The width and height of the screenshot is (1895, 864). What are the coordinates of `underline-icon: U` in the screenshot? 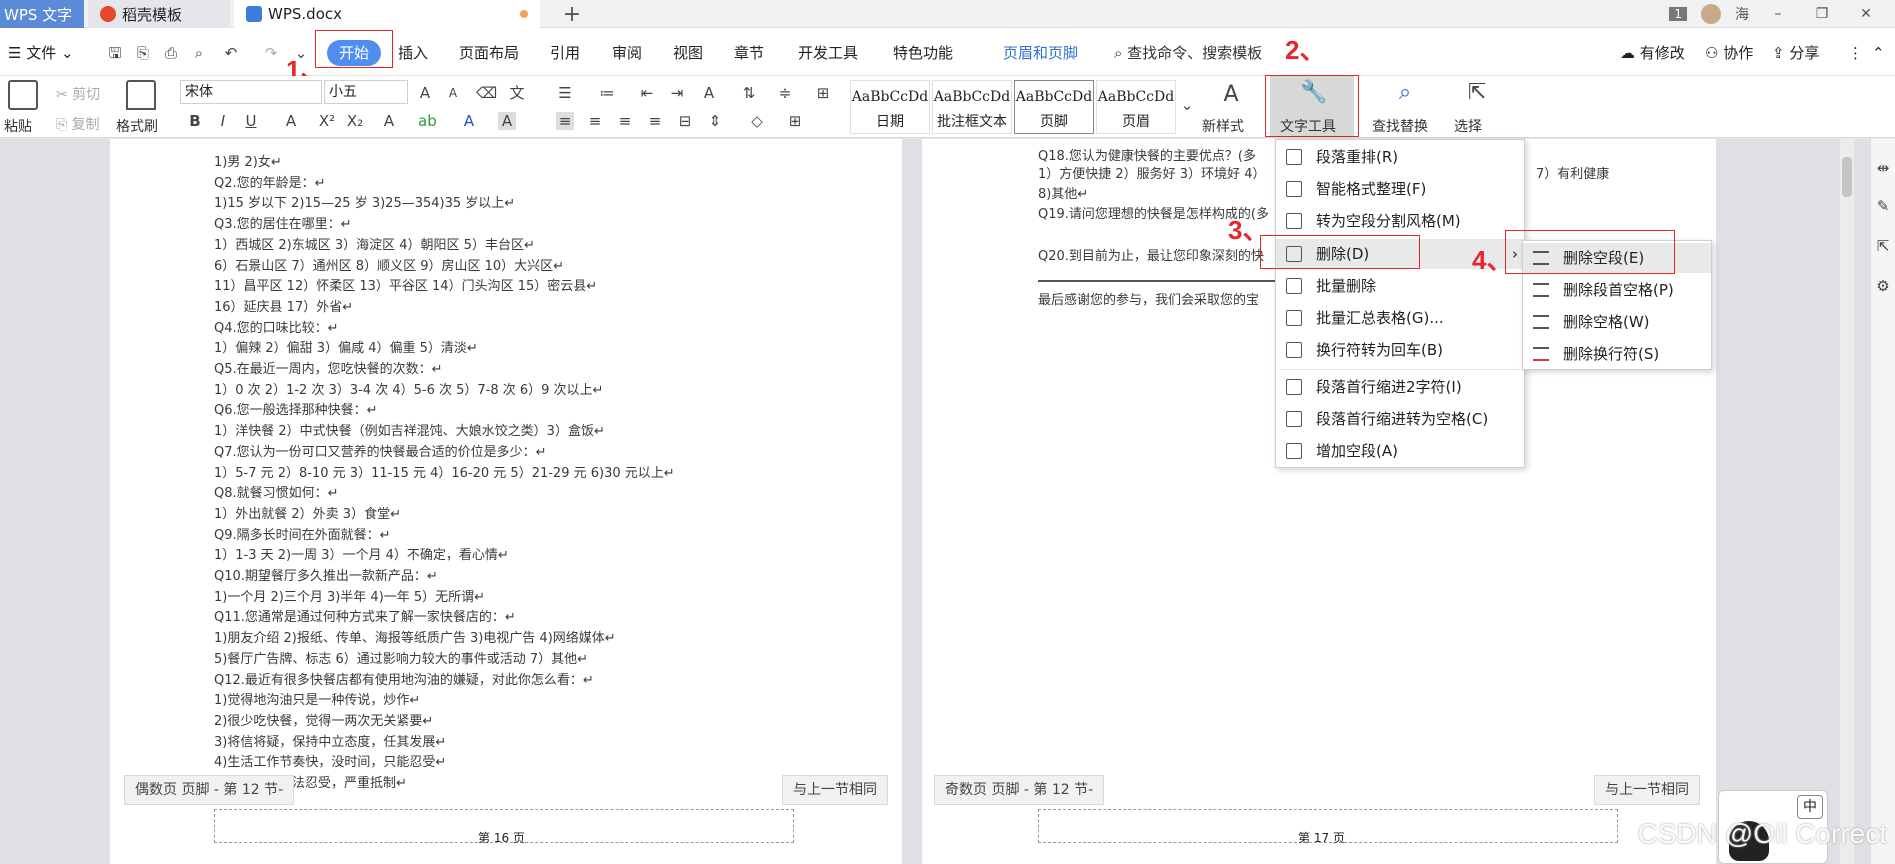 It's located at (251, 121).